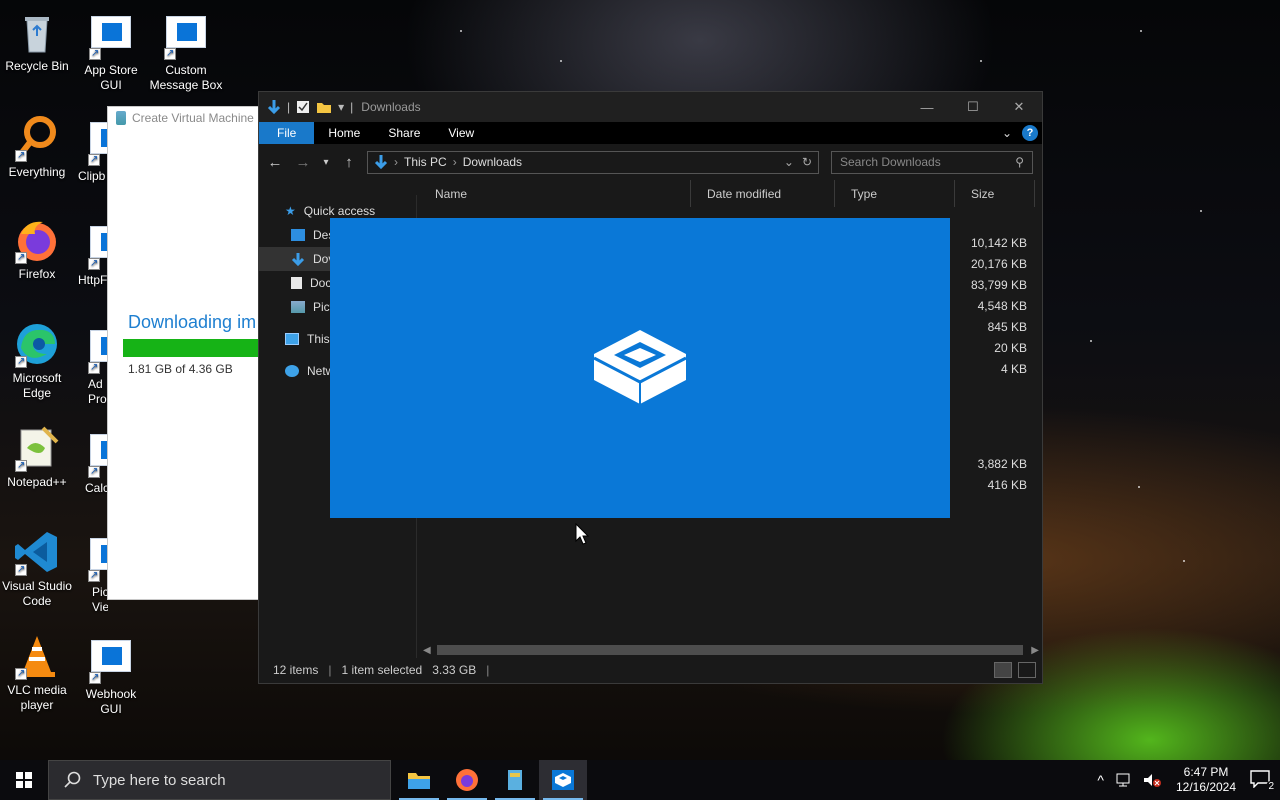 Image resolution: width=1280 pixels, height=800 pixels. Describe the element at coordinates (563, 780) in the screenshot. I see `taskbar-sandbox` at that location.